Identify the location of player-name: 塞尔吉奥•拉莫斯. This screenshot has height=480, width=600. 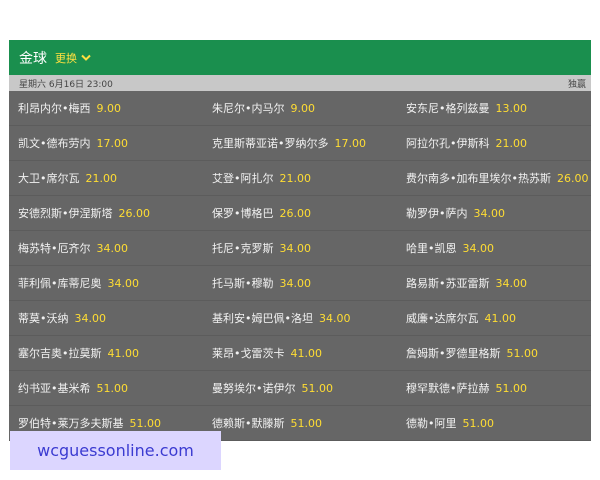
(60, 353).